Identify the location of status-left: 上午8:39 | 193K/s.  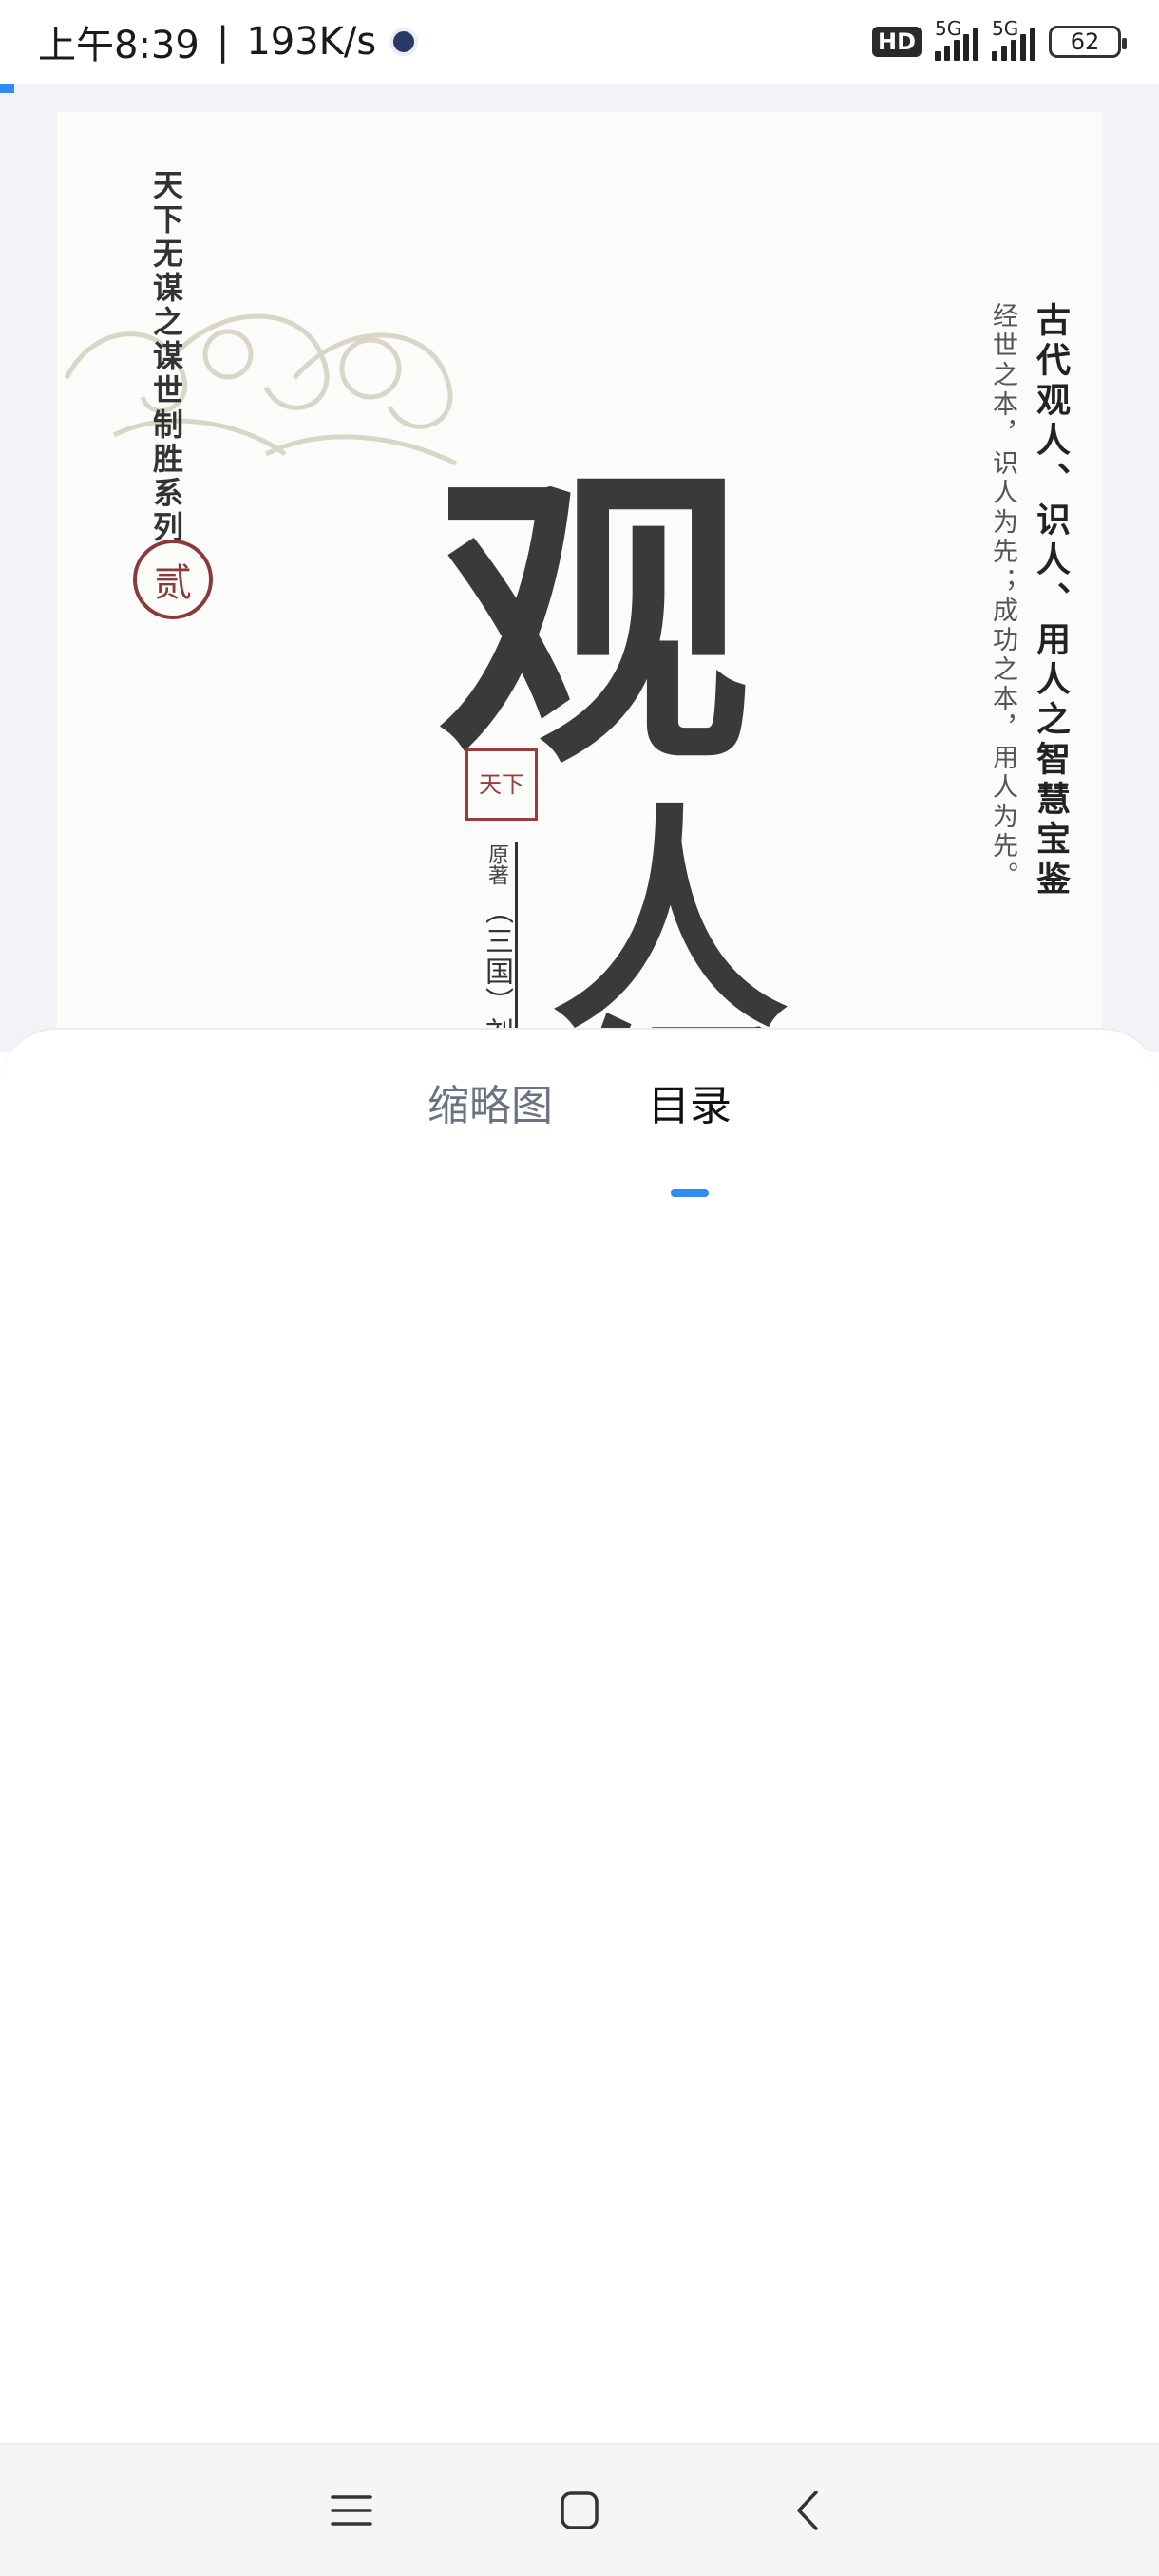
(228, 41).